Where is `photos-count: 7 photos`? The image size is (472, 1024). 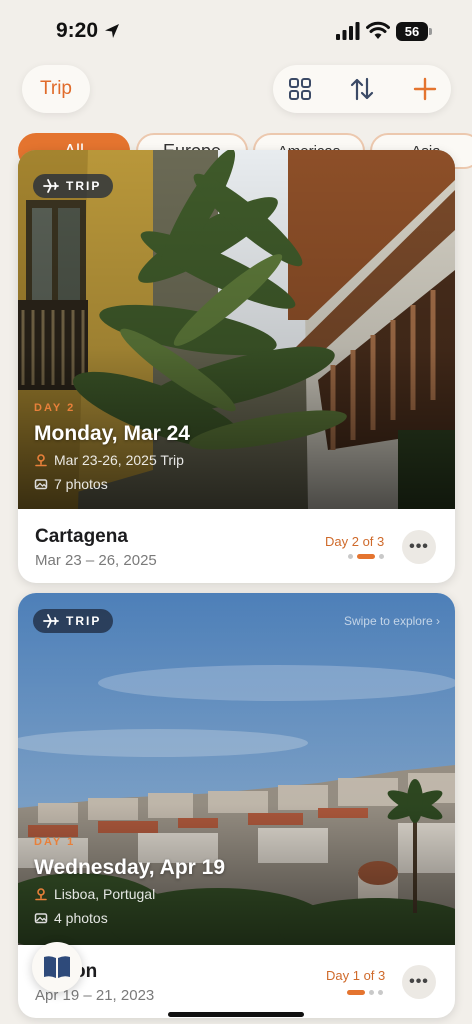 photos-count: 7 photos is located at coordinates (81, 484).